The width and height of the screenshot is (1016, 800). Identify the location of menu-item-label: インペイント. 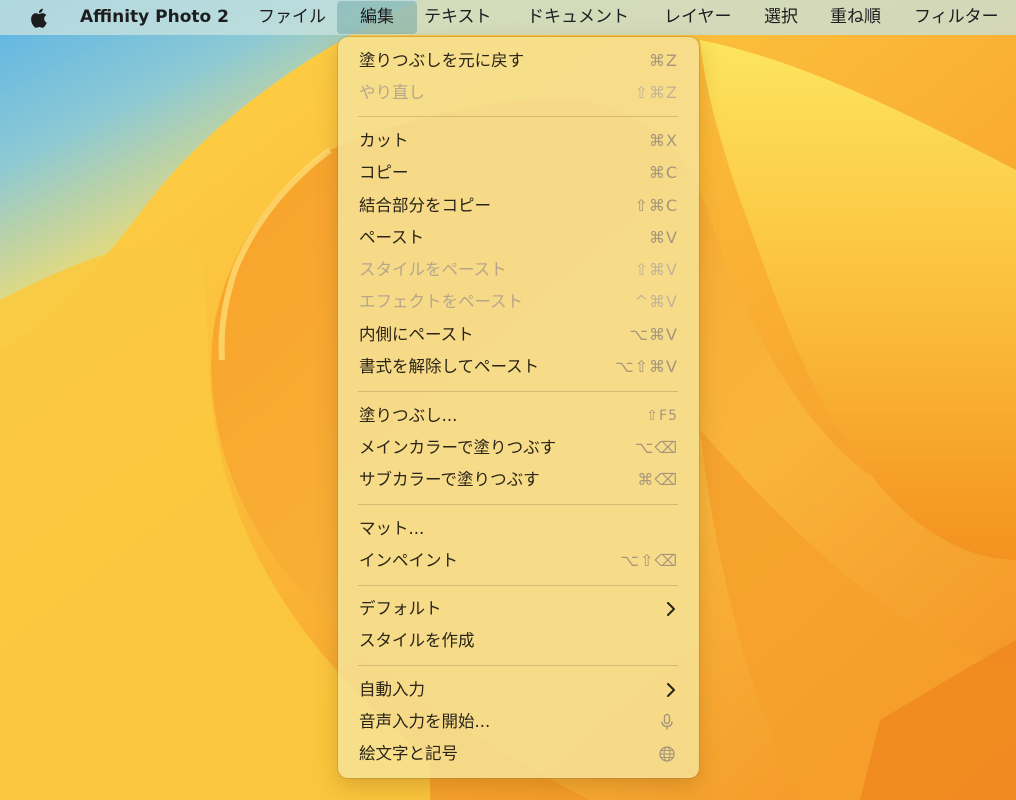
(408, 560).